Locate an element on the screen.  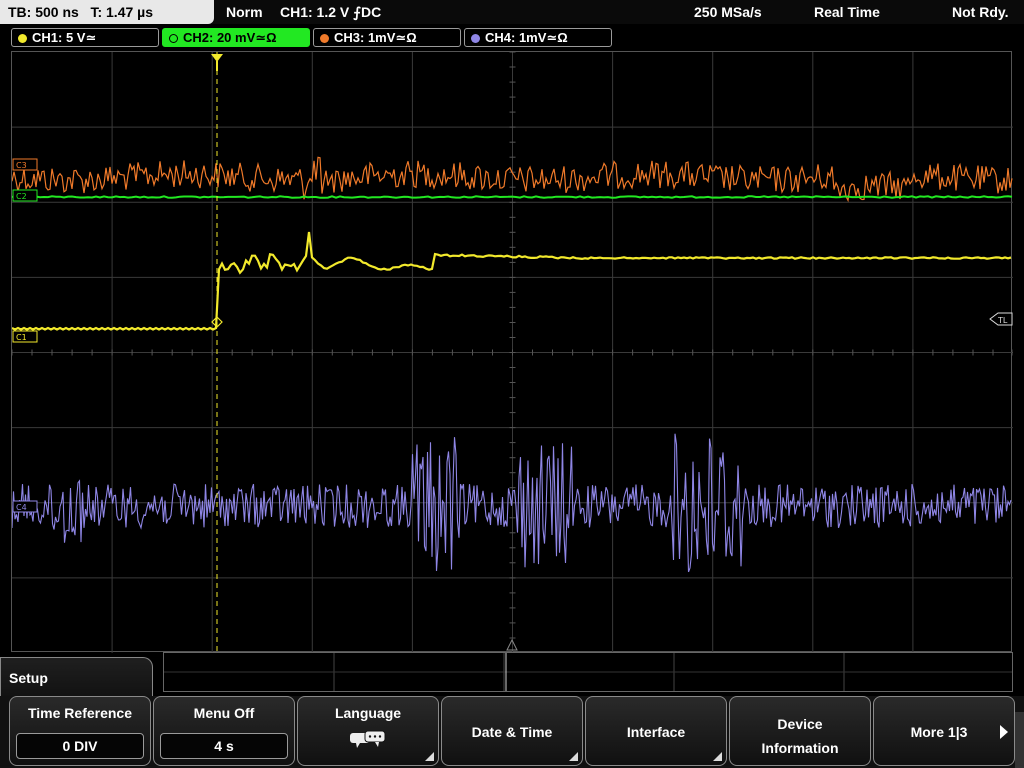
device-information-label: Device Information is located at coordinates (800, 736).